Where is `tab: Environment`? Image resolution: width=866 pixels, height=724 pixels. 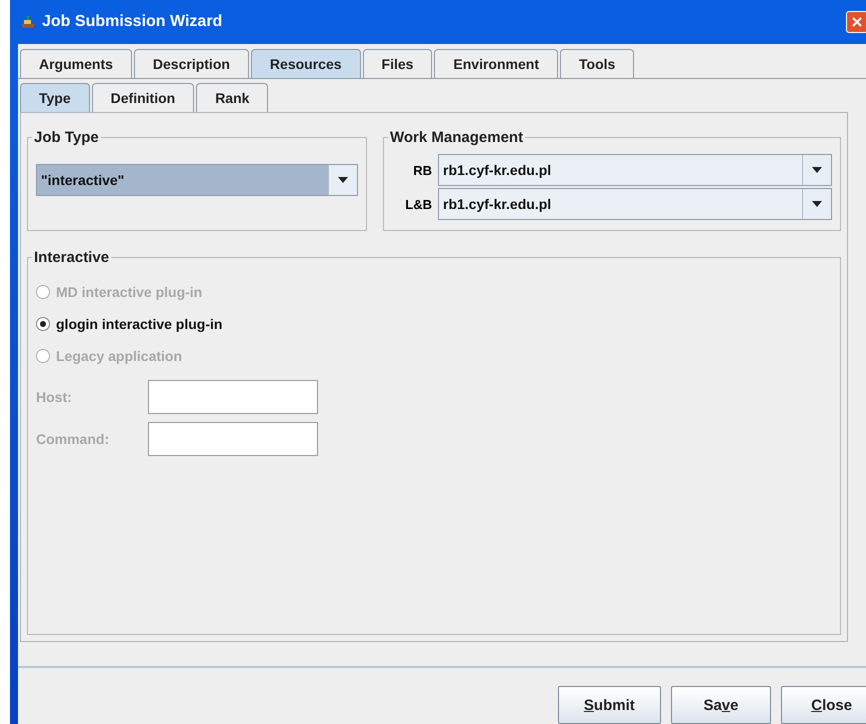 tab: Environment is located at coordinates (496, 63).